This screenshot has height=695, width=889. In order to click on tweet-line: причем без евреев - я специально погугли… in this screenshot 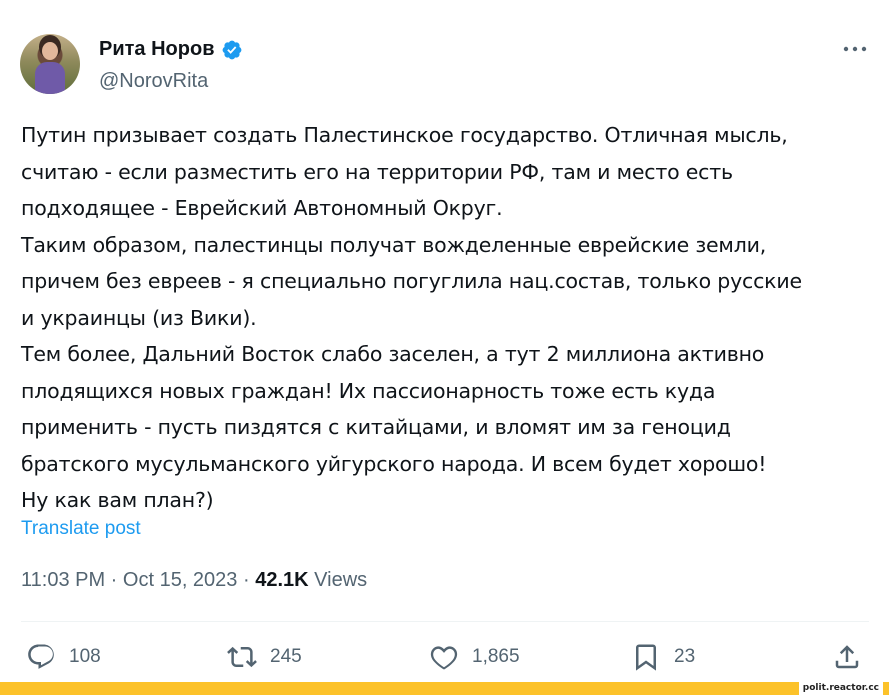, I will do `click(411, 281)`.